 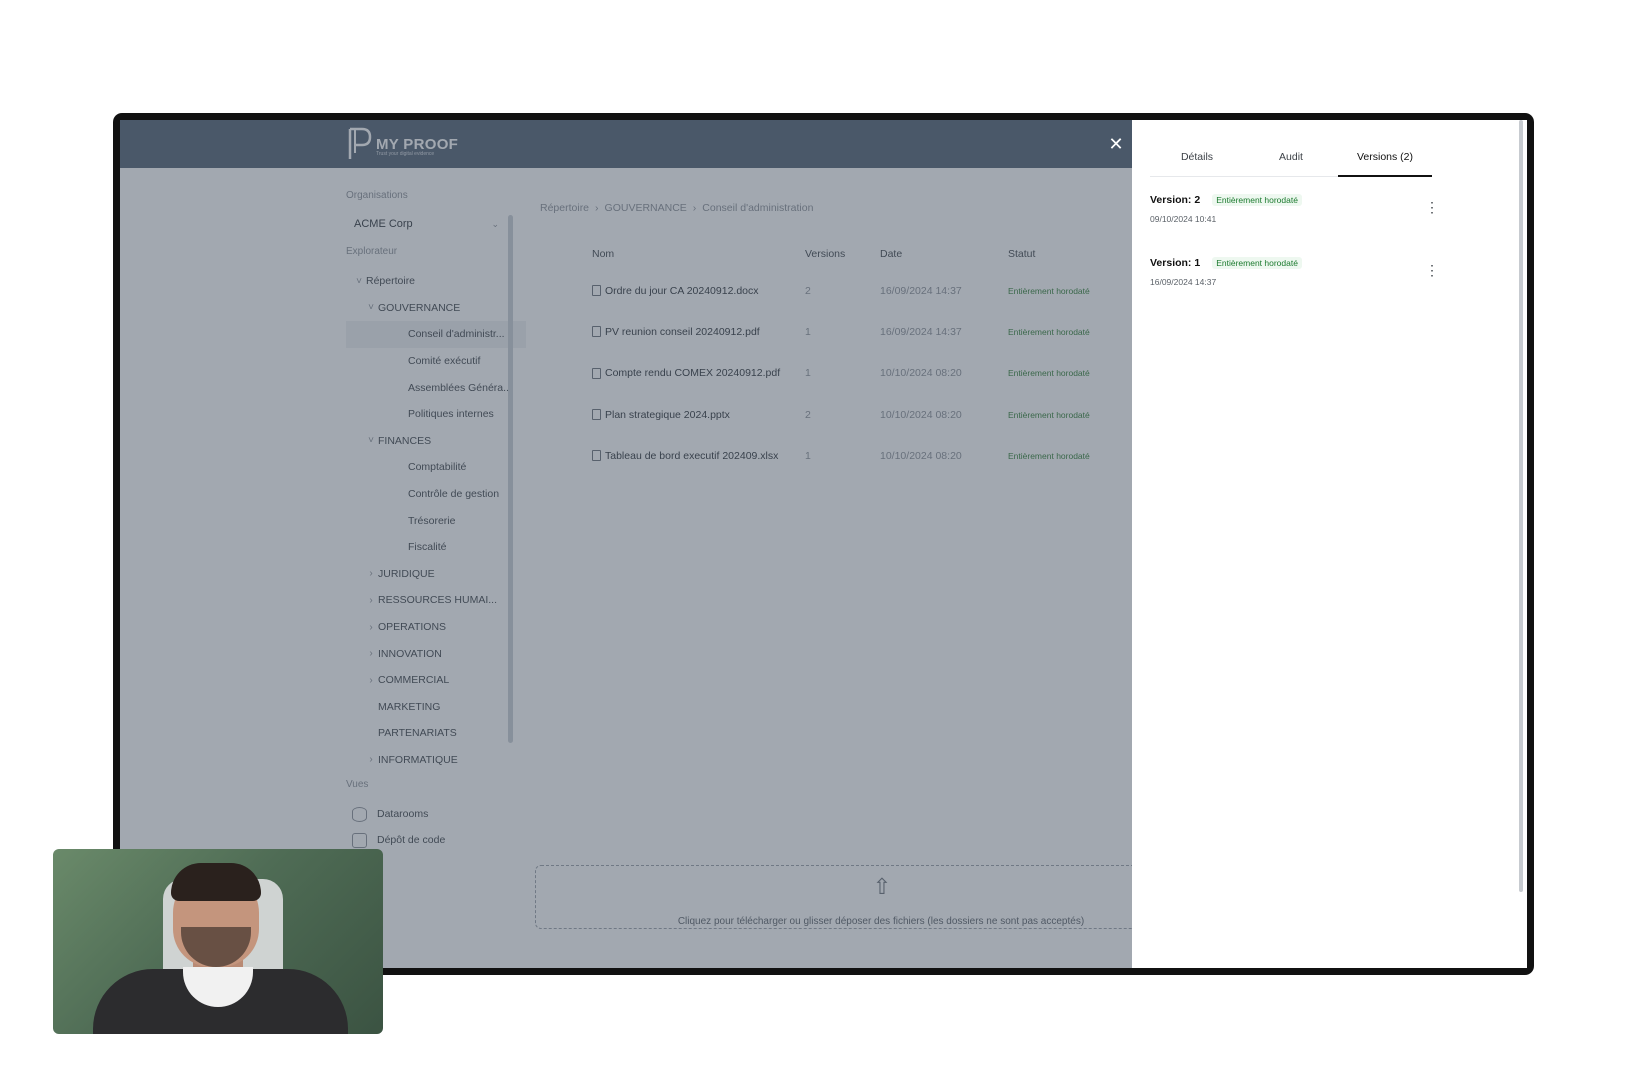 What do you see at coordinates (1175, 263) in the screenshot?
I see `version-label: Version: 1` at bounding box center [1175, 263].